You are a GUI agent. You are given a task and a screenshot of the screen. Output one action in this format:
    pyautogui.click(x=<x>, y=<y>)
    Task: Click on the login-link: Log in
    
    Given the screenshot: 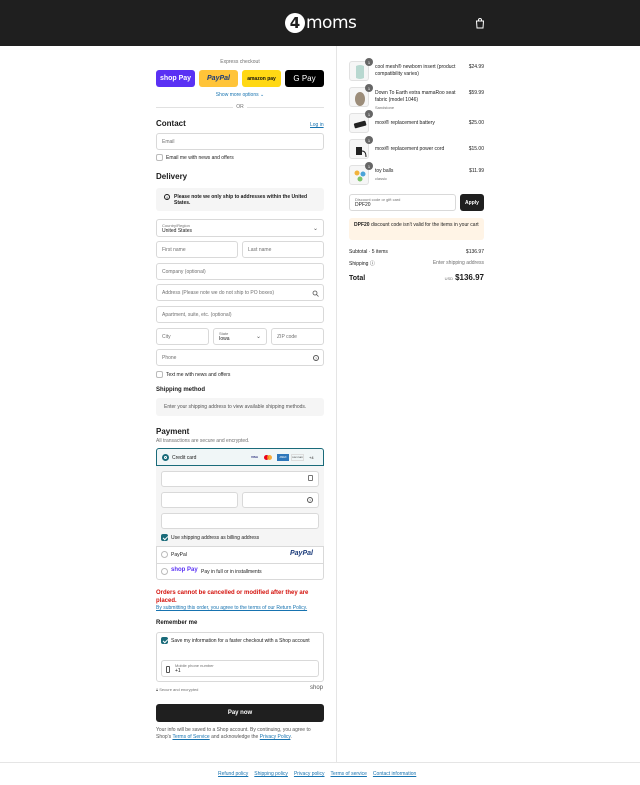 What is the action you would take?
    pyautogui.click(x=317, y=125)
    